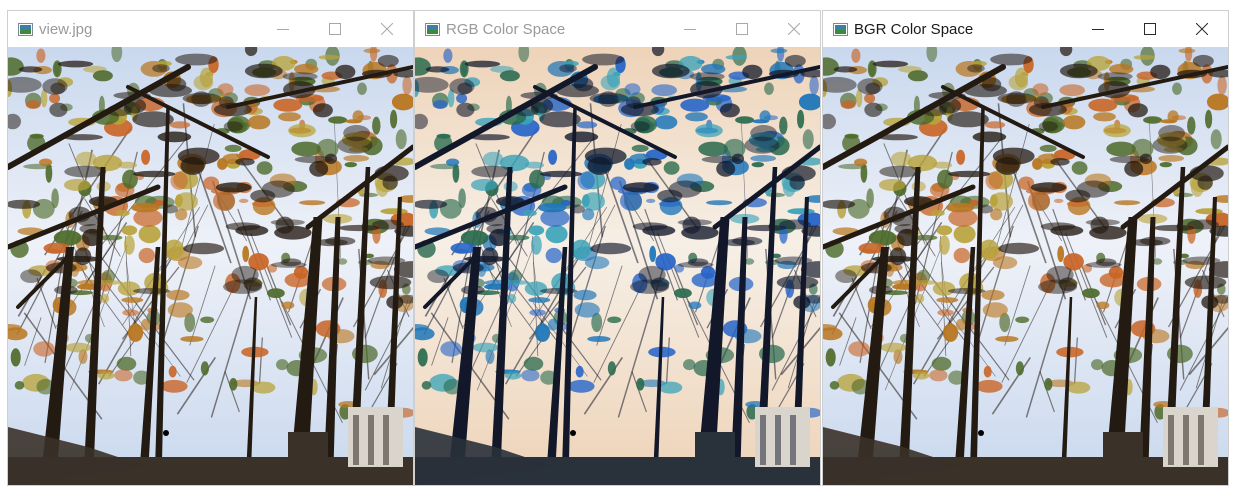  I want to click on window-title: view.jpg, so click(66, 29).